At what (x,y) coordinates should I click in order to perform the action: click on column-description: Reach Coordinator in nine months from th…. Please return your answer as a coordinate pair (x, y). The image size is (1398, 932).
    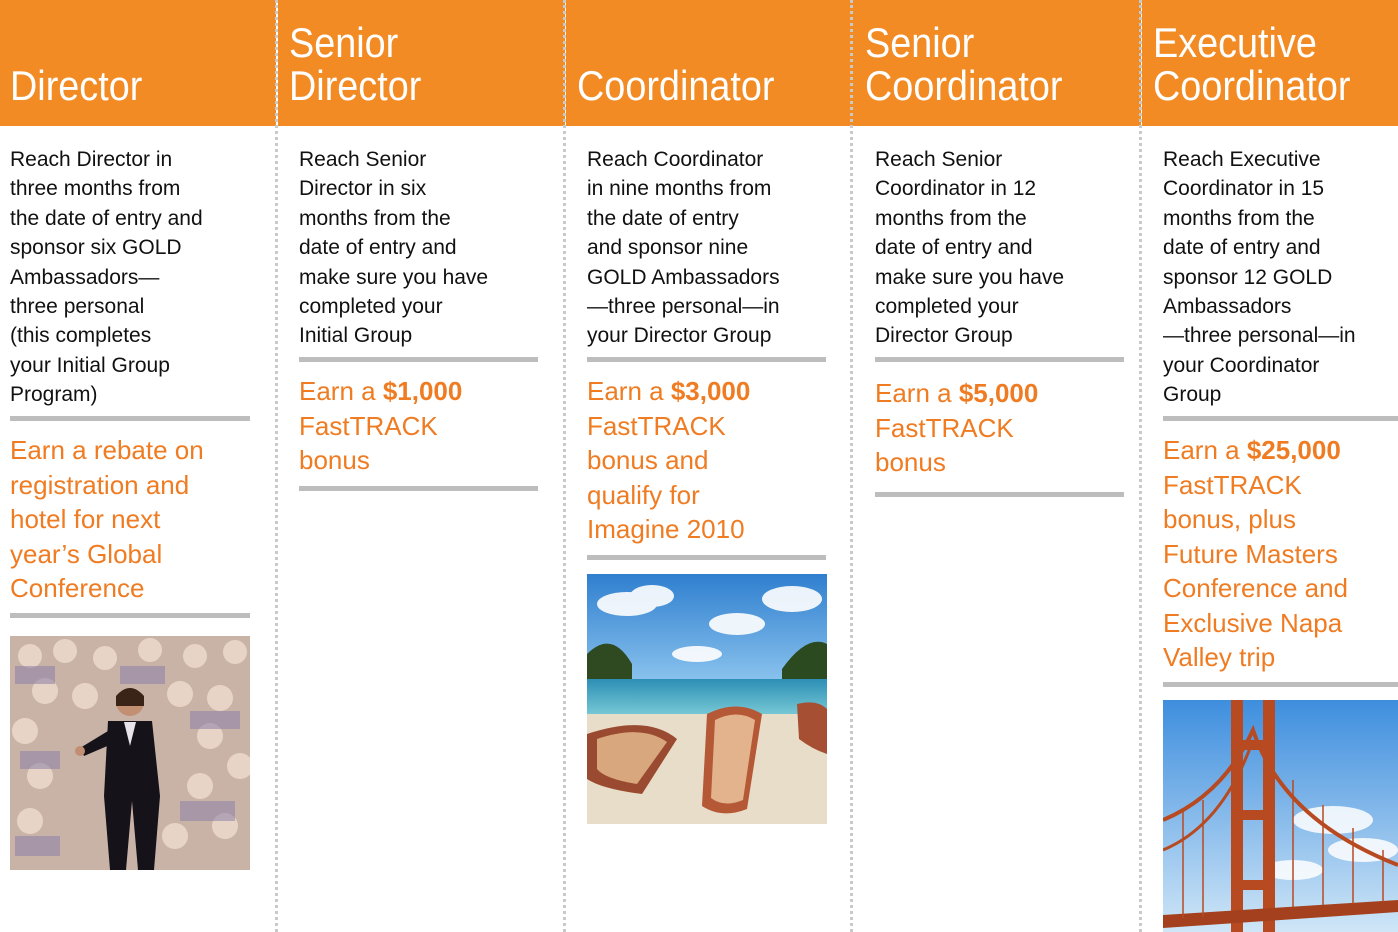
    Looking at the image, I should click on (683, 248).